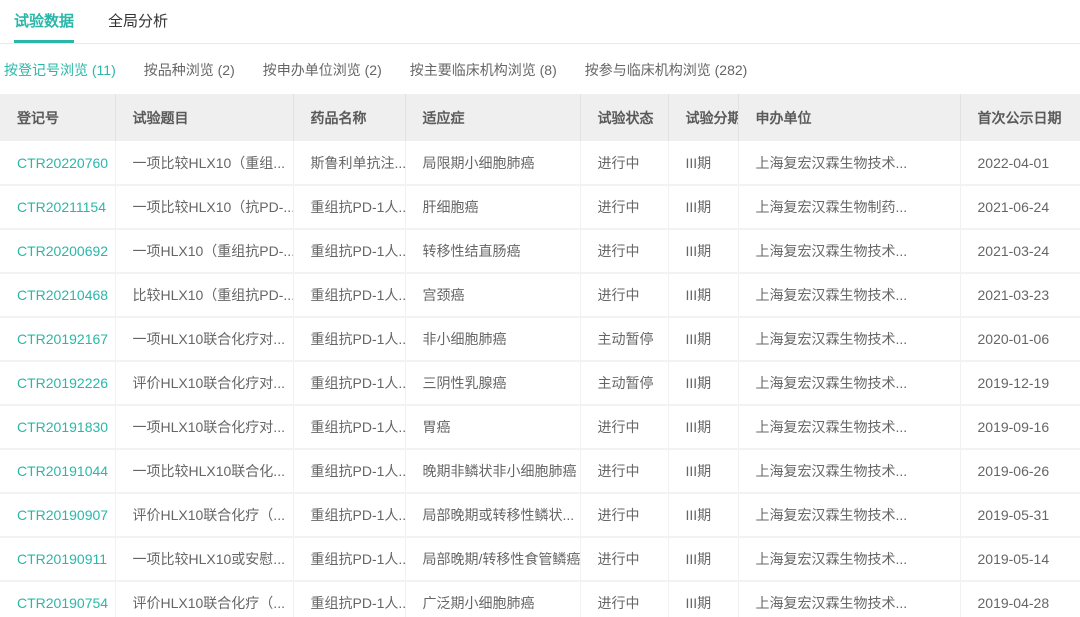 This screenshot has height=617, width=1080. What do you see at coordinates (493, 117) in the screenshot?
I see `col-header-indication: 适应症` at bounding box center [493, 117].